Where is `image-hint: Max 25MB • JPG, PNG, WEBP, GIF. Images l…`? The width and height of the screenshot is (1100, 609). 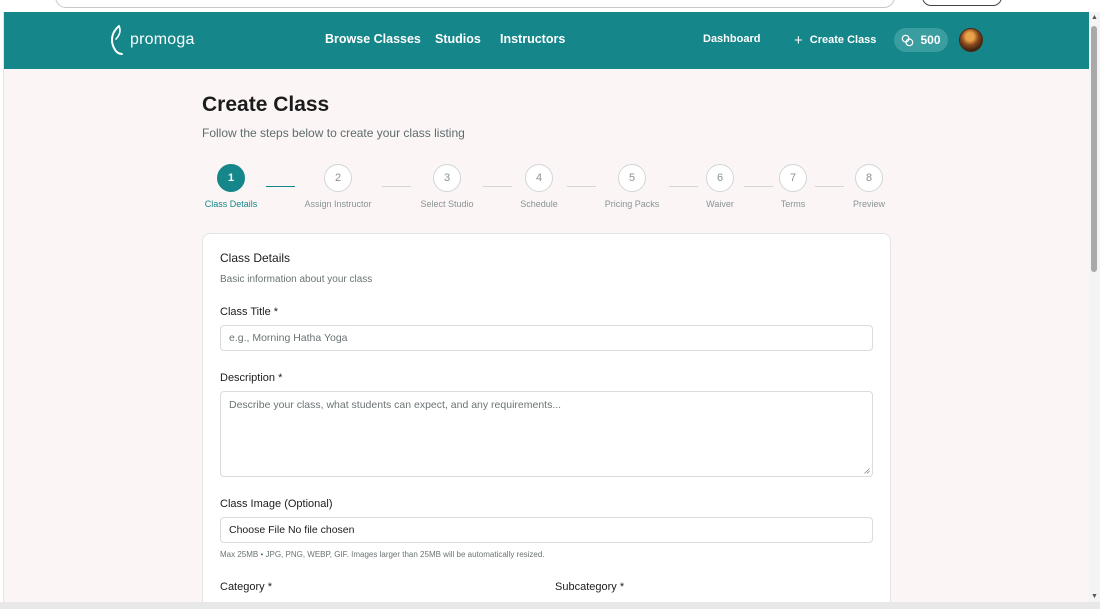
image-hint: Max 25MB • JPG, PNG, WEBP, GIF. Images l… is located at coordinates (382, 554).